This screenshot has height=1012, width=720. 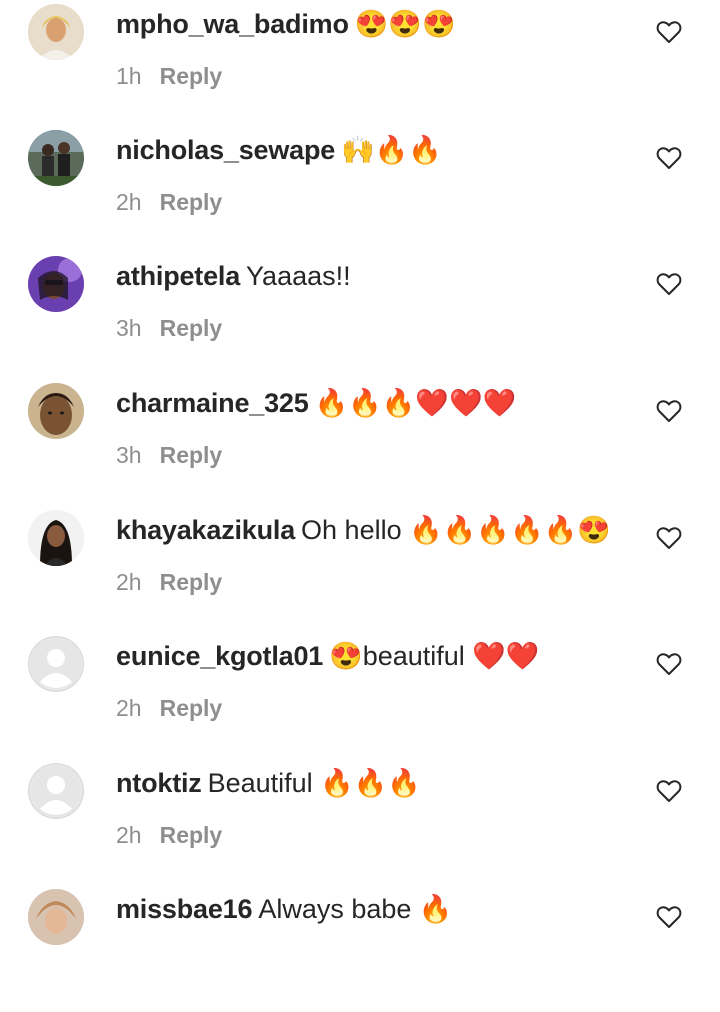 What do you see at coordinates (434, 656) in the screenshot?
I see `comment-text: 😍beautiful ❤️❤️` at bounding box center [434, 656].